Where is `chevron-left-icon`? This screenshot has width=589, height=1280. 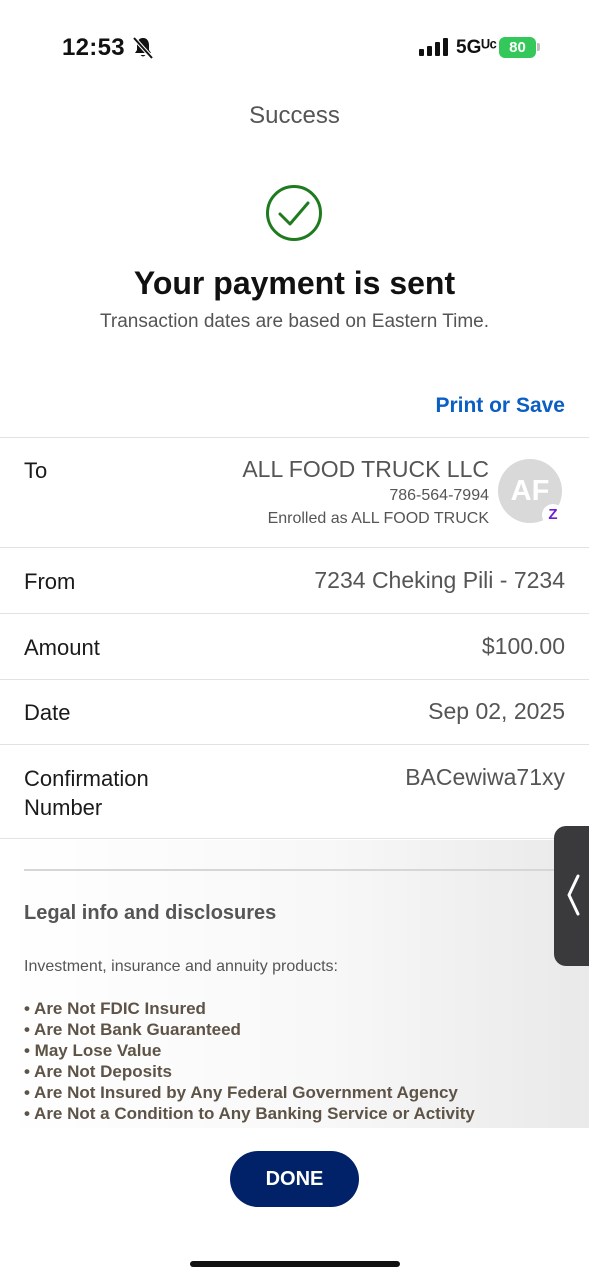 chevron-left-icon is located at coordinates (573, 895).